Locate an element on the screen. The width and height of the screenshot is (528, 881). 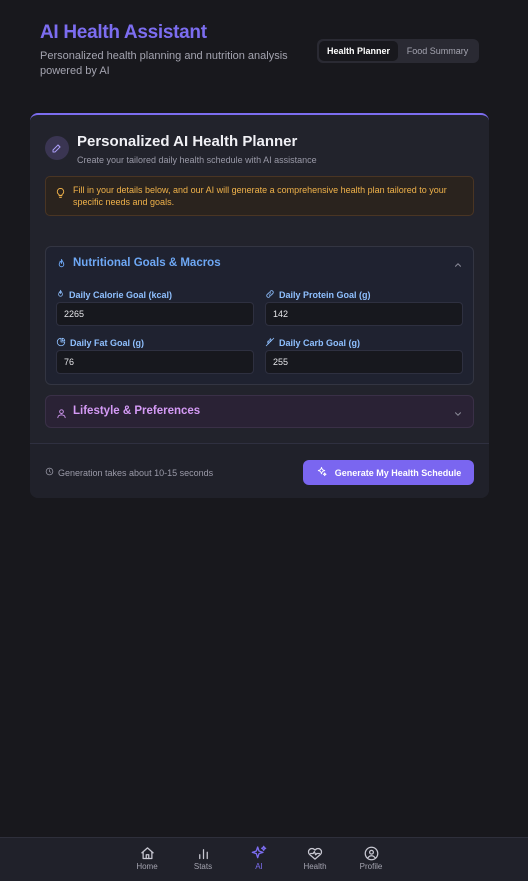
nav-home: Home is located at coordinates (147, 857).